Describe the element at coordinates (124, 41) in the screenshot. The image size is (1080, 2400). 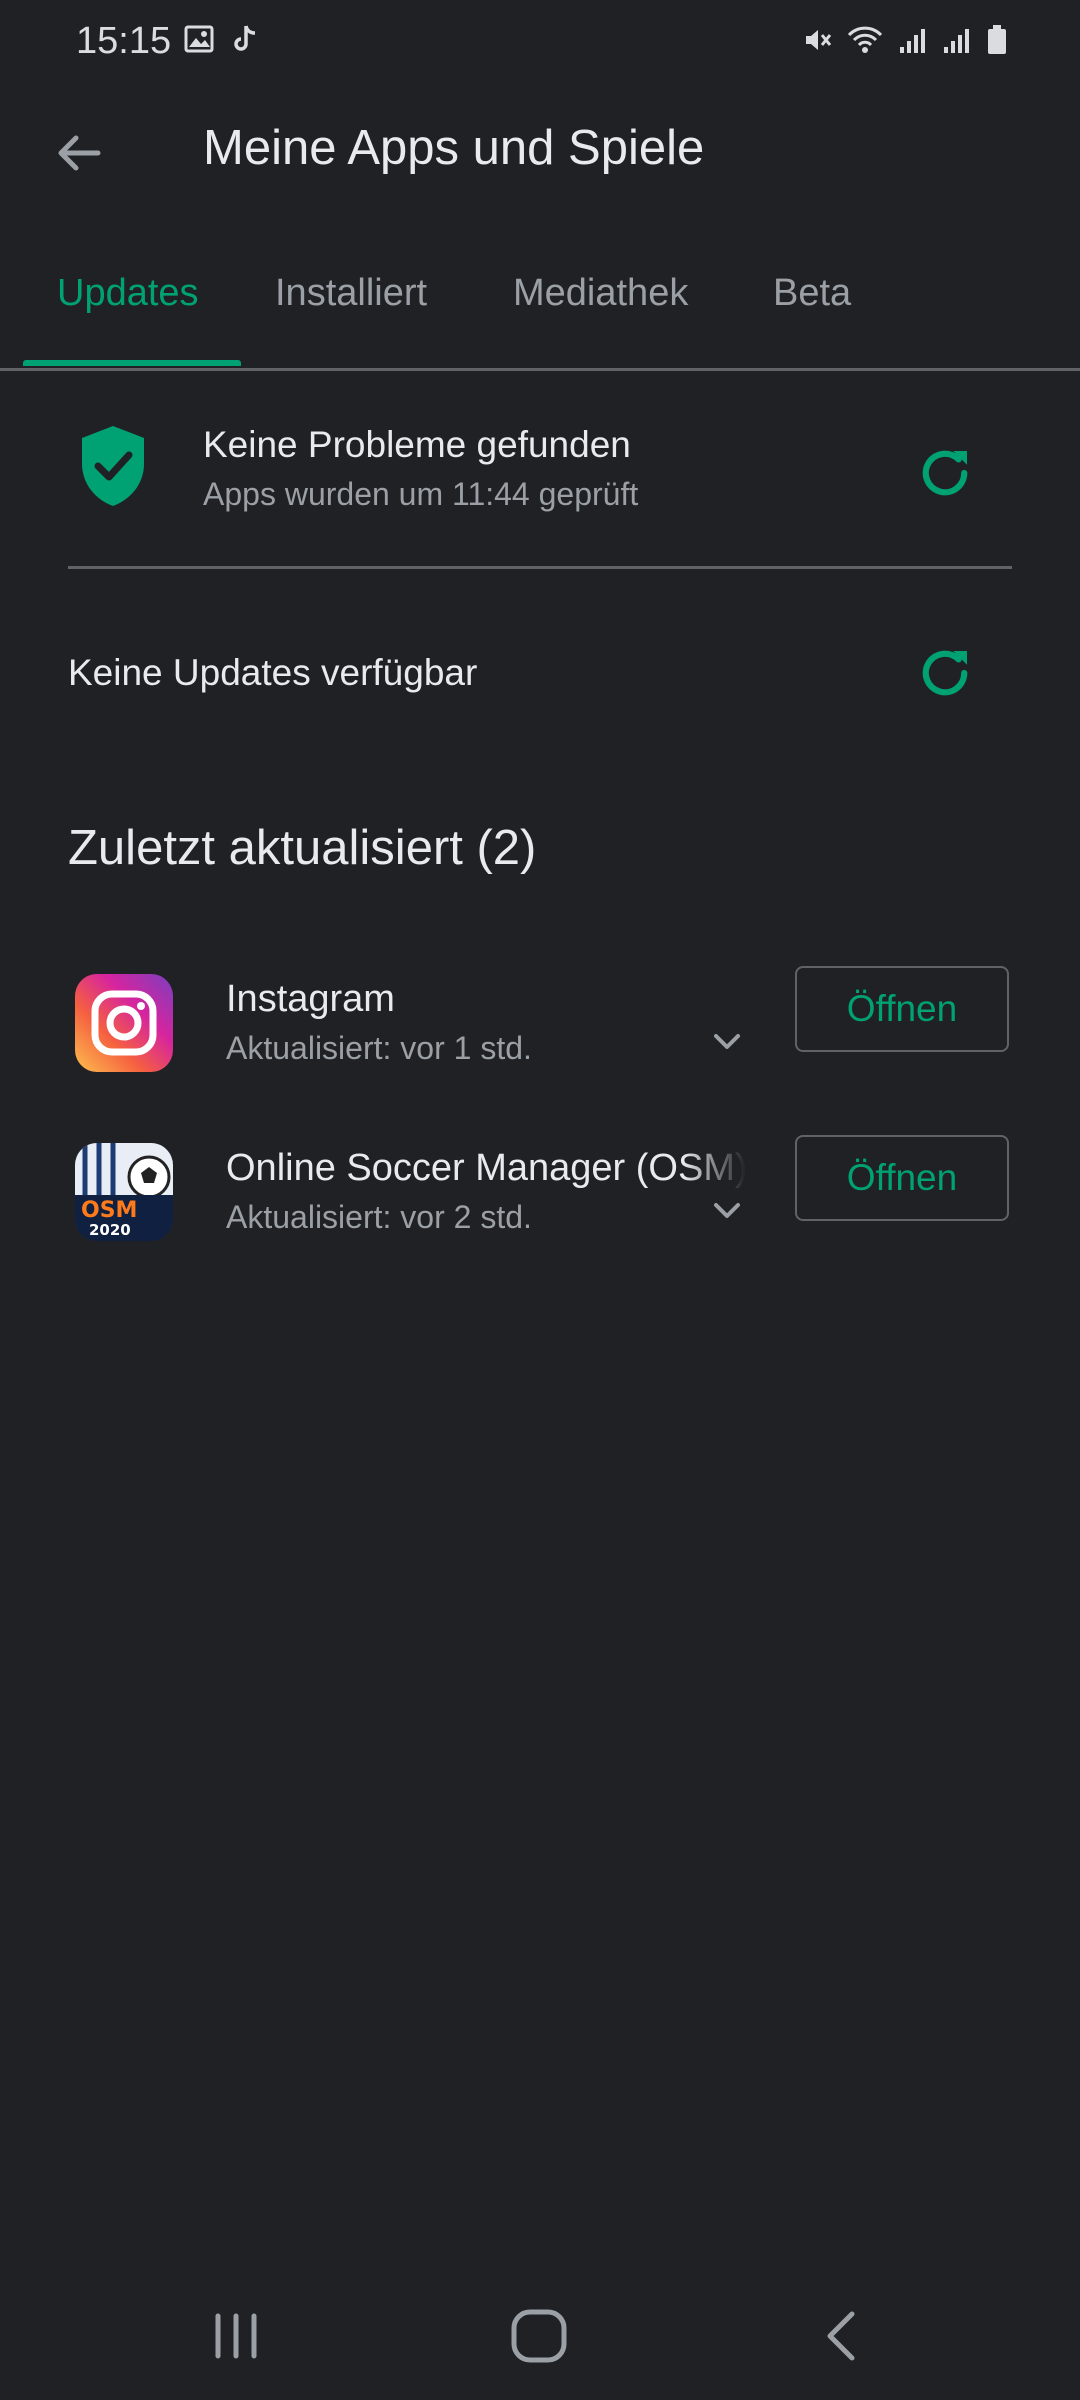
I see `status-time: 15:15` at that location.